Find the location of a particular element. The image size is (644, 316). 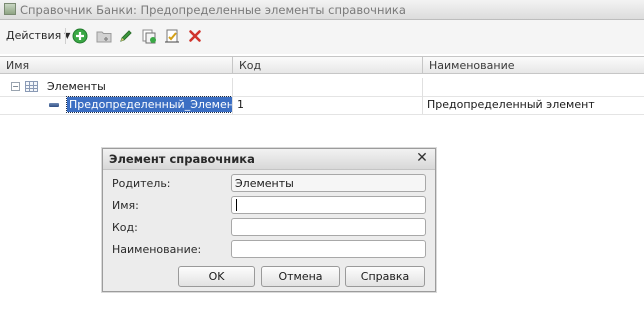

text-cursor is located at coordinates (236, 205).